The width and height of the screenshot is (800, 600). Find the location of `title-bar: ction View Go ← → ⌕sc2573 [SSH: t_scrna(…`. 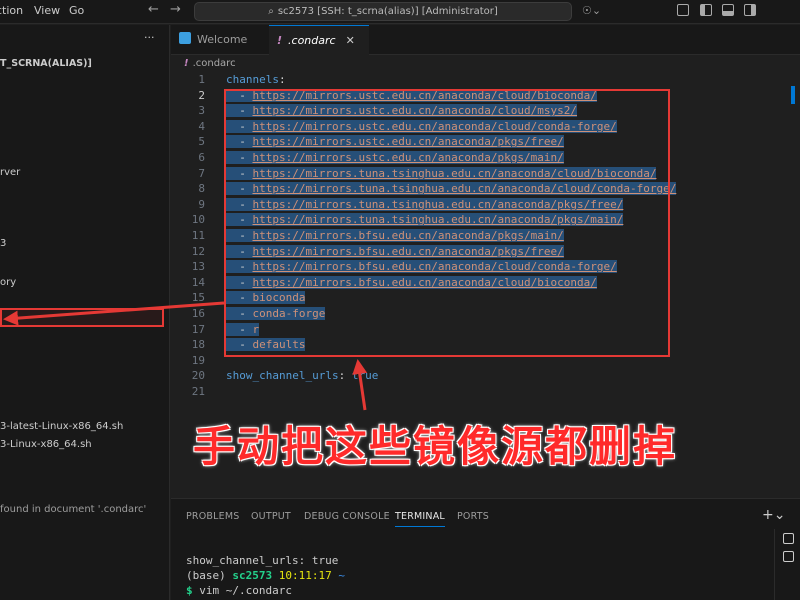

title-bar: ction View Go ← → ⌕sc2573 [SSH: t_scrna(… is located at coordinates (400, 12).